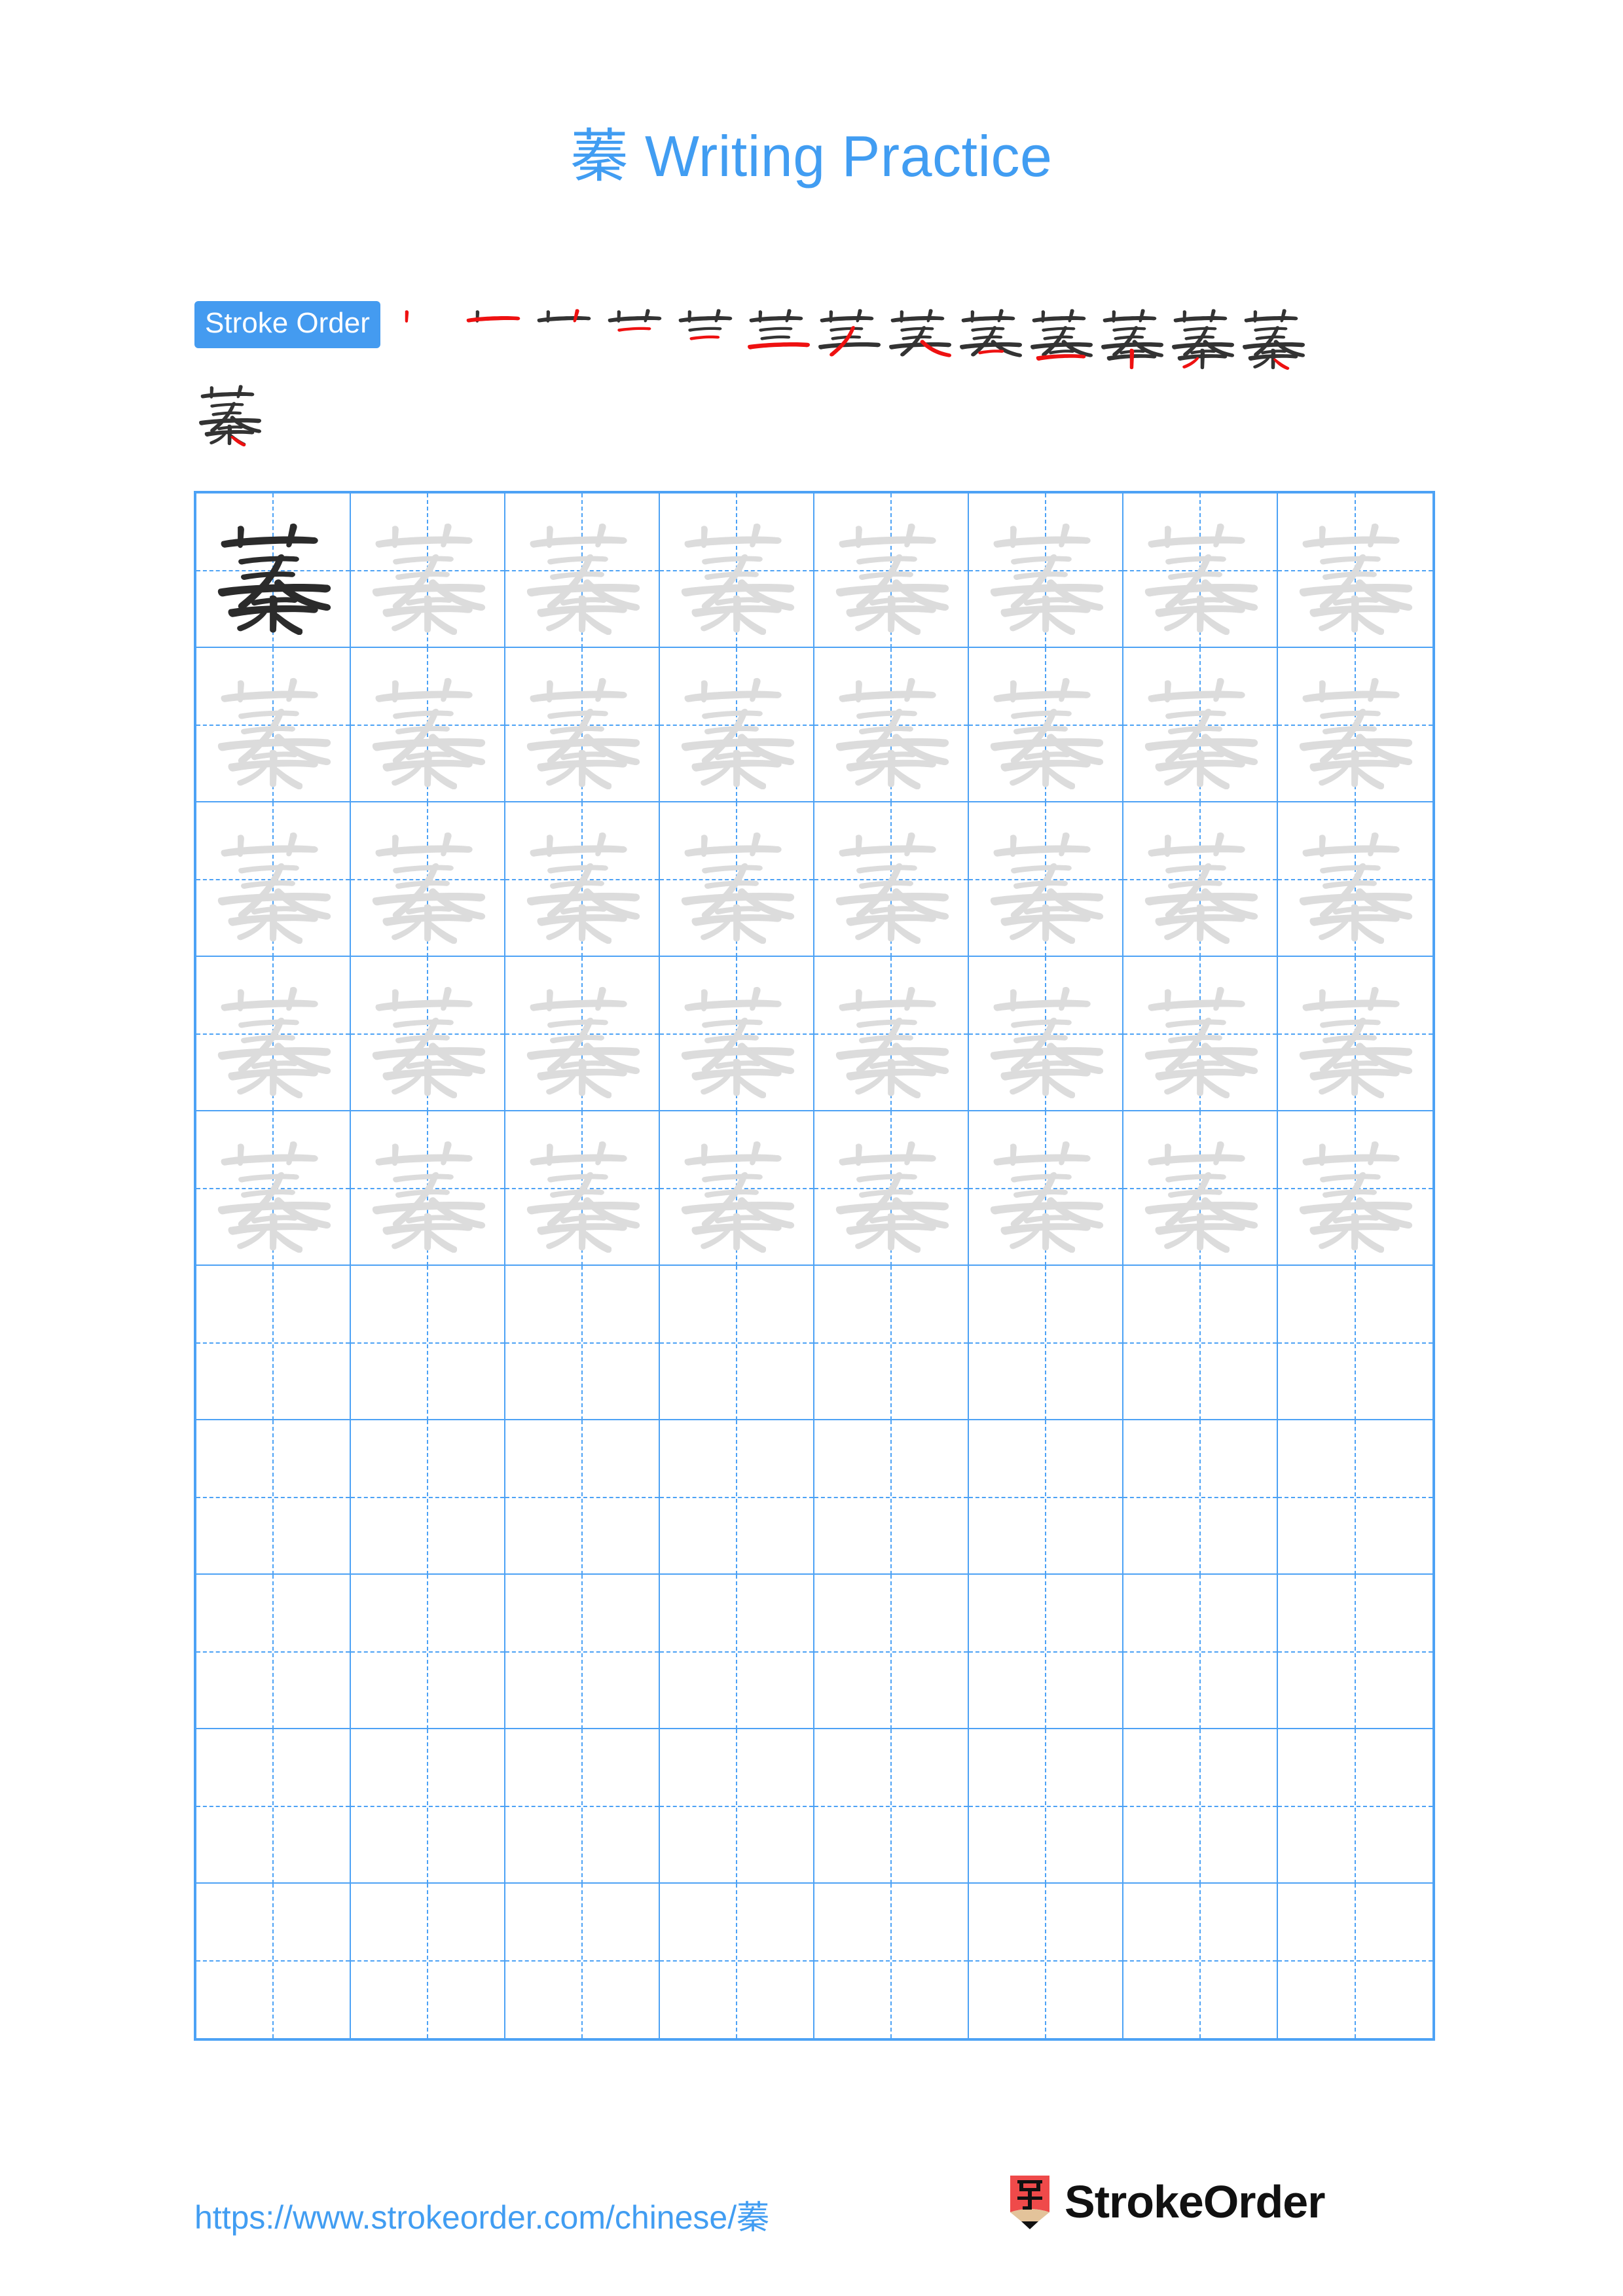  I want to click on practice-cell-r5-c4, so click(891, 1343).